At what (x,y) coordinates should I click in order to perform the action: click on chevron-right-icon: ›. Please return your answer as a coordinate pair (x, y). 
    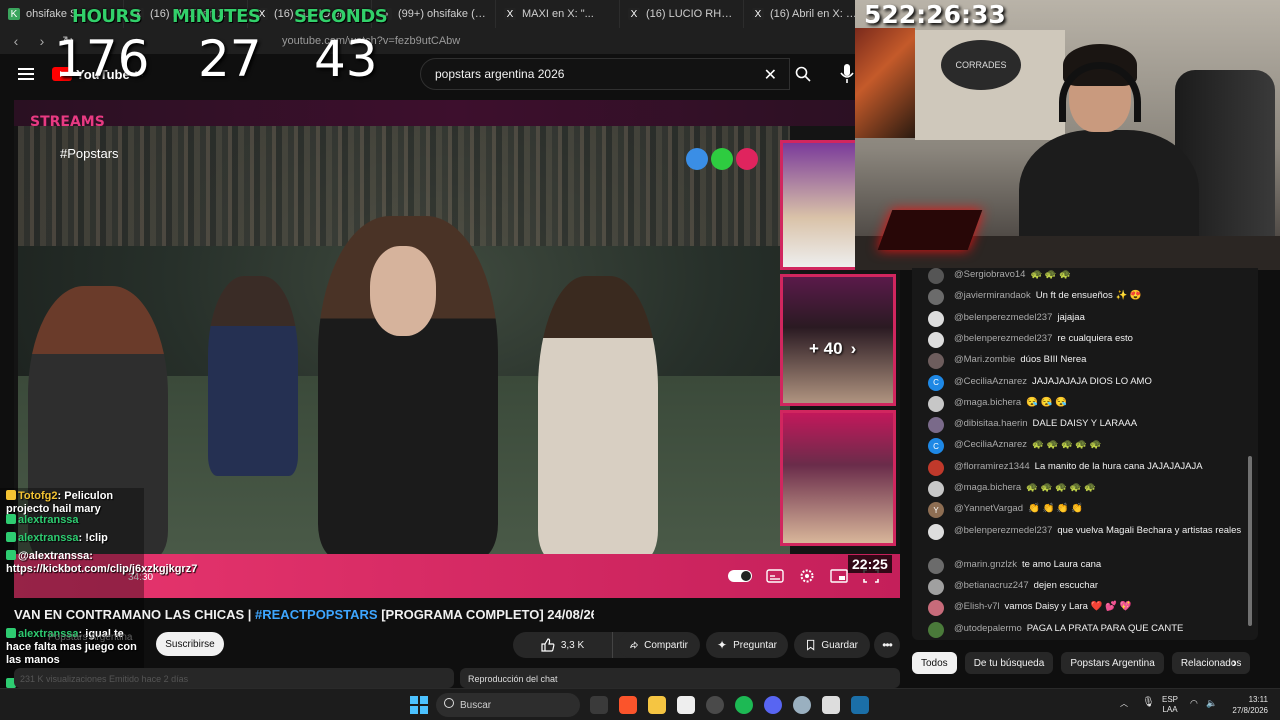
    Looking at the image, I should click on (853, 348).